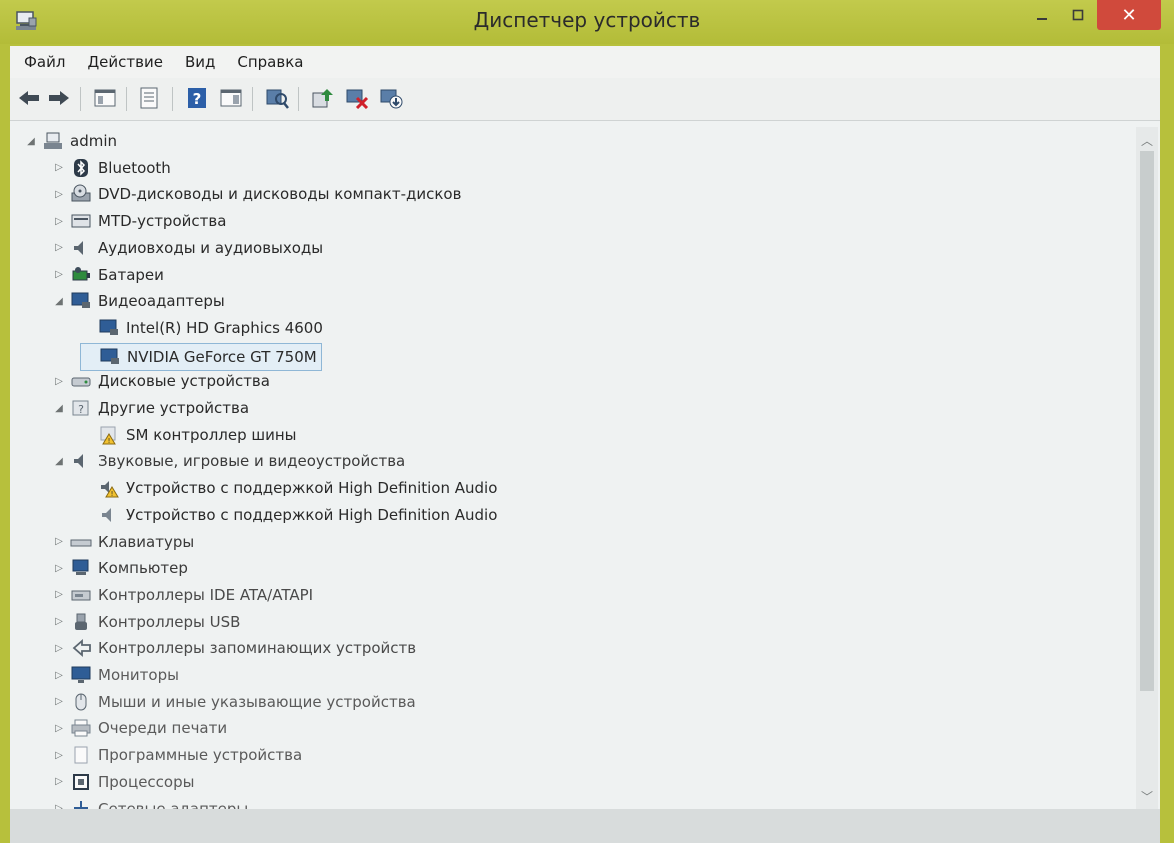 The width and height of the screenshot is (1174, 843). I want to click on tree-category: ▷ Мыши и иные указывающие устройства, so click(234, 702).